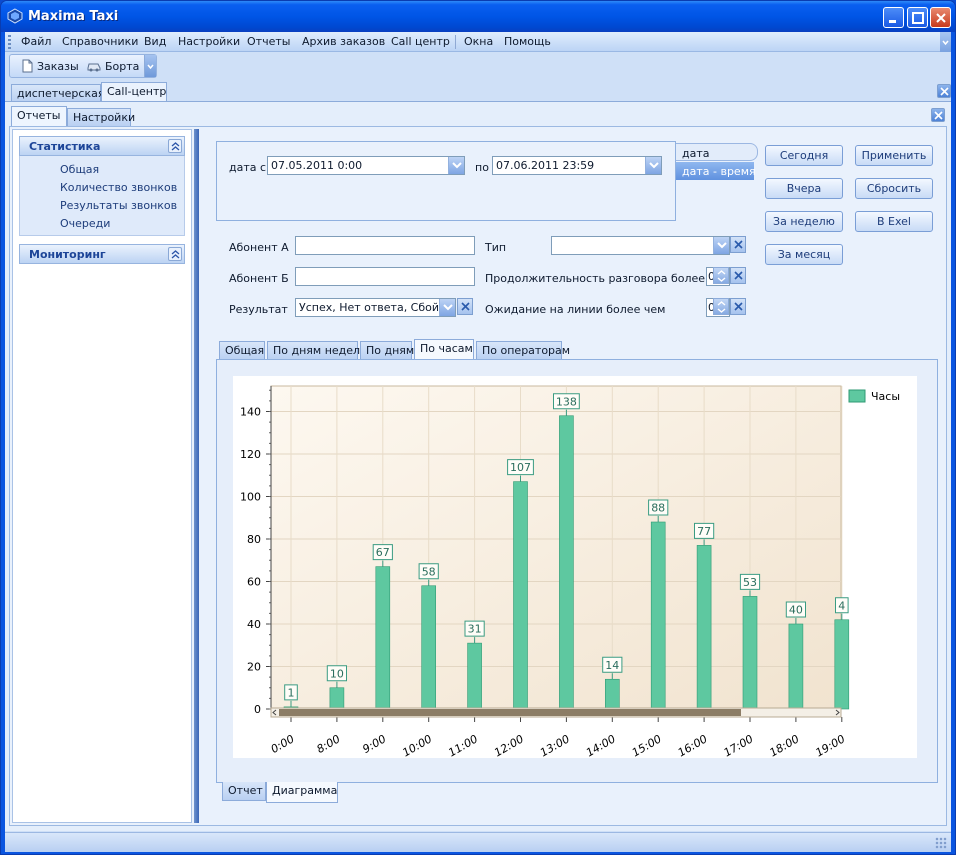 This screenshot has width=956, height=855. Describe the element at coordinates (343, 41) in the screenshot. I see `menu-order-archive: Архив заказов` at that location.